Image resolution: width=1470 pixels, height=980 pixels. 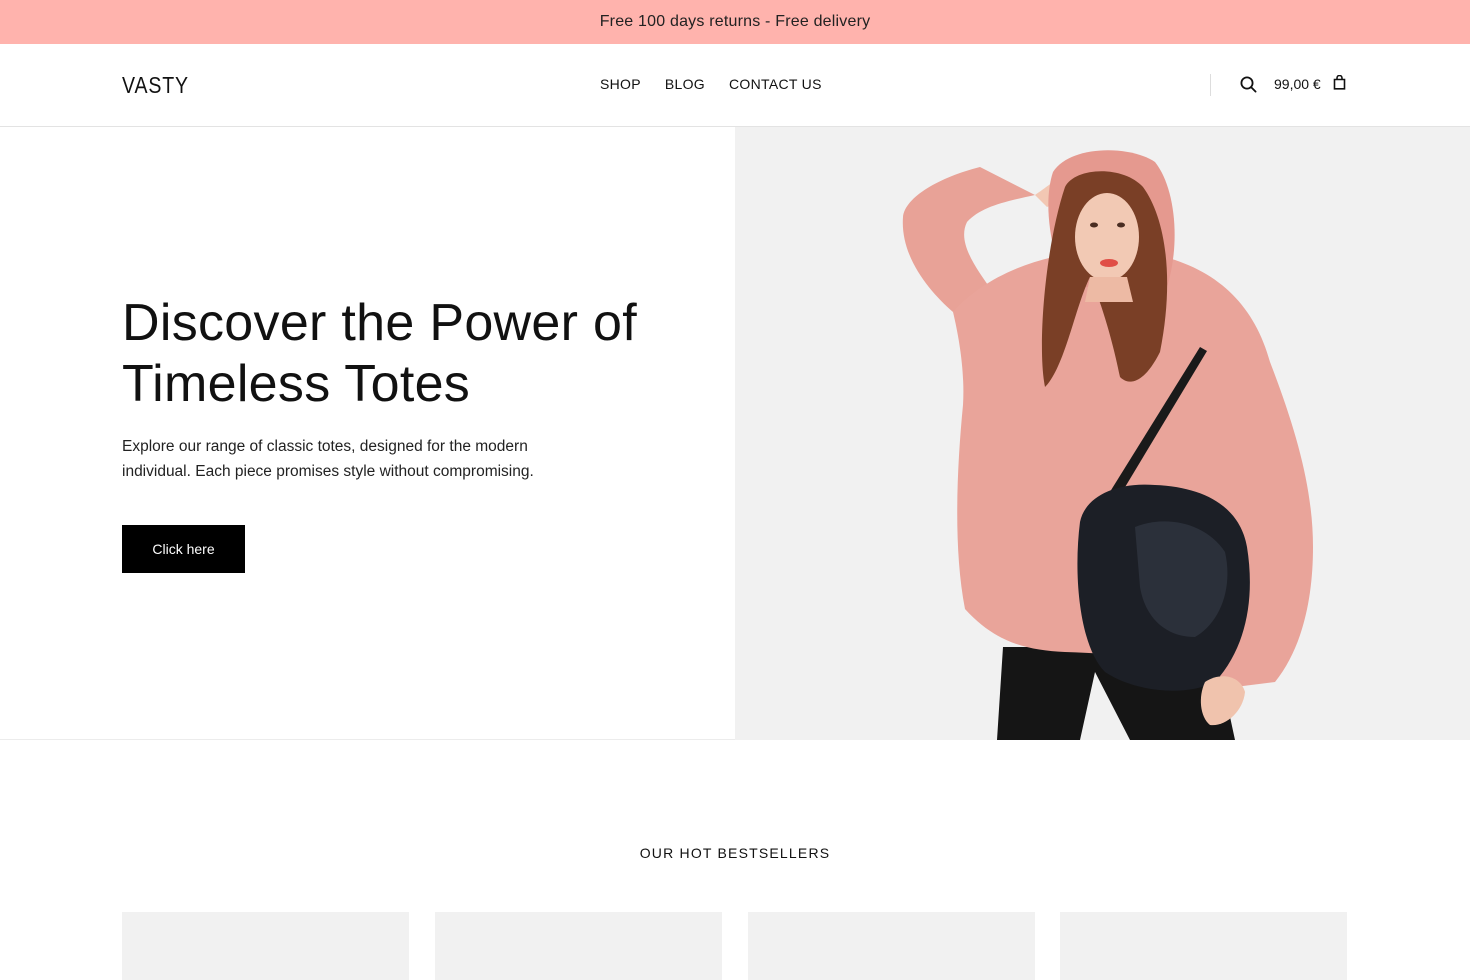 What do you see at coordinates (620, 84) in the screenshot?
I see `nav-item-shop: SHOP` at bounding box center [620, 84].